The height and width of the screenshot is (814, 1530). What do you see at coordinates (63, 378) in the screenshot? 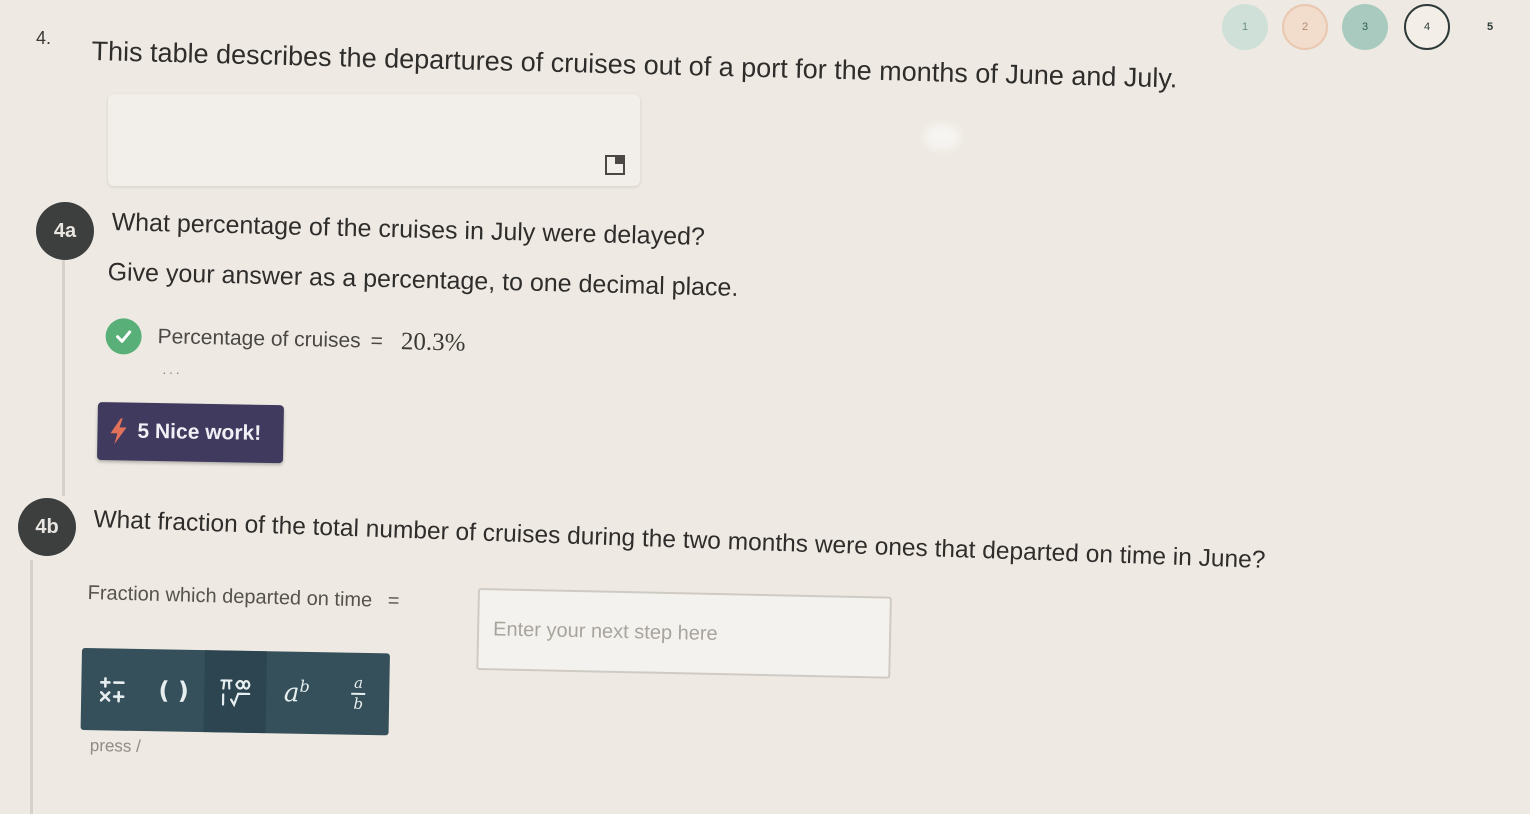
I see `part-4a-connector` at bounding box center [63, 378].